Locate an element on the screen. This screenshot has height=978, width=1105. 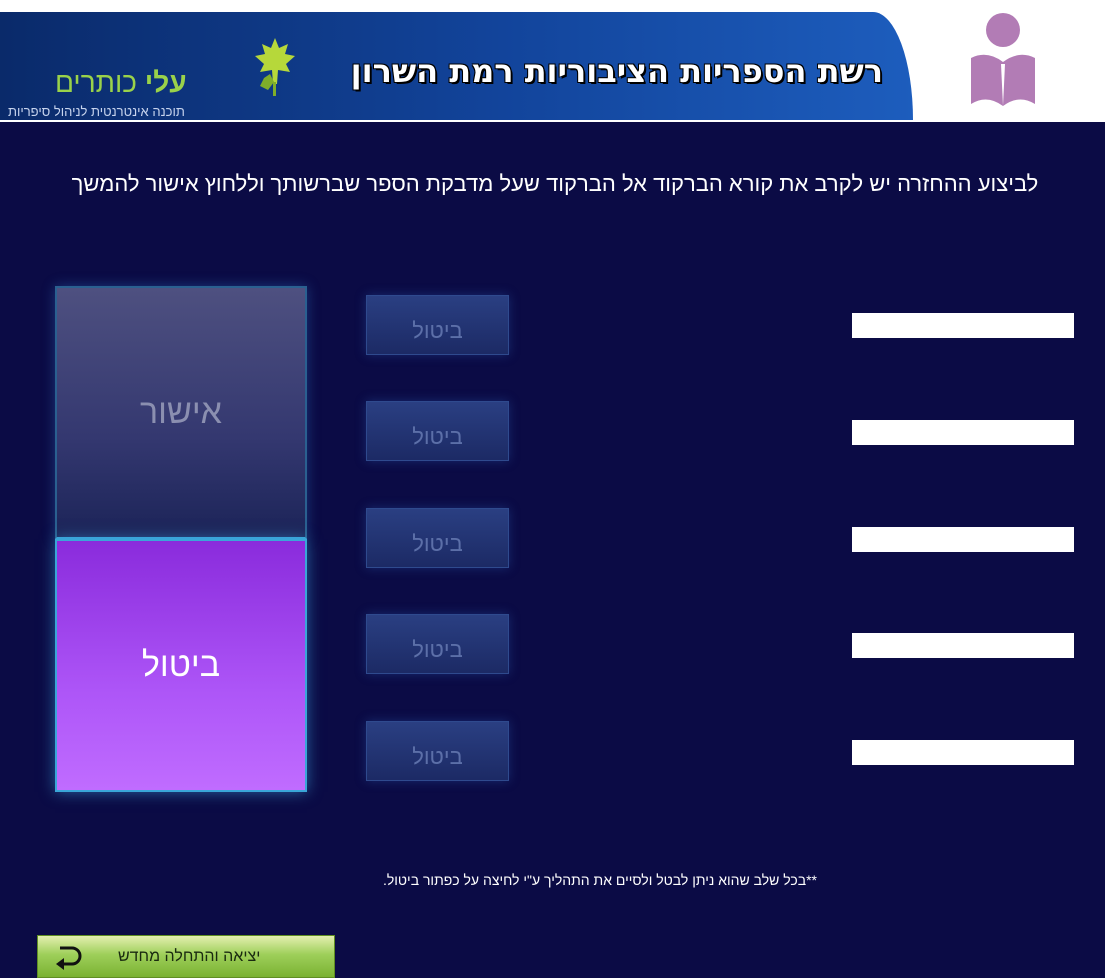
return-arrow-icon is located at coordinates (69, 958).